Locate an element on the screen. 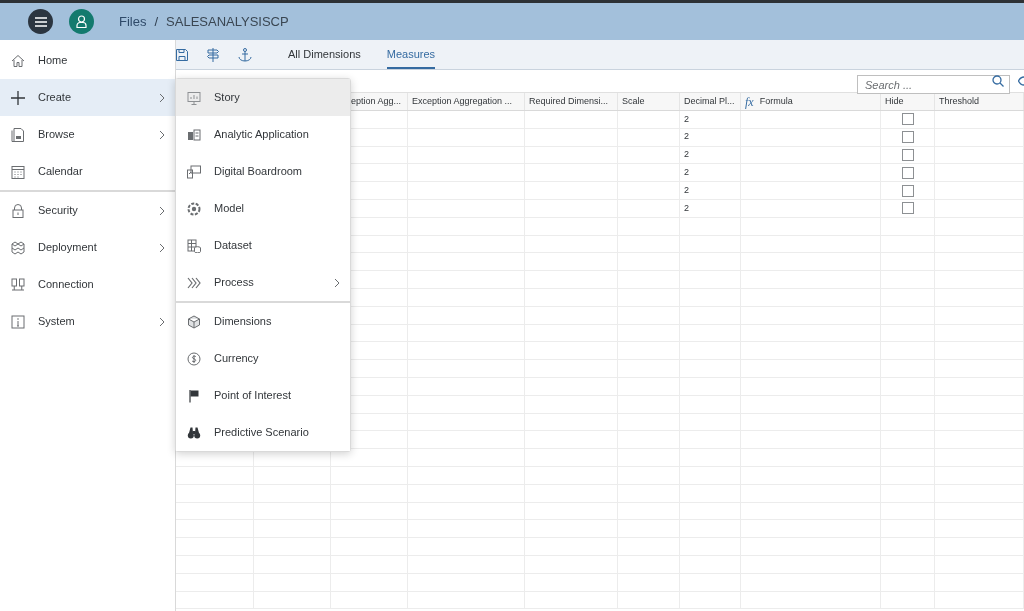 The height and width of the screenshot is (611, 1024). breadcrumb-current: SALESANALYSISCP is located at coordinates (227, 21).